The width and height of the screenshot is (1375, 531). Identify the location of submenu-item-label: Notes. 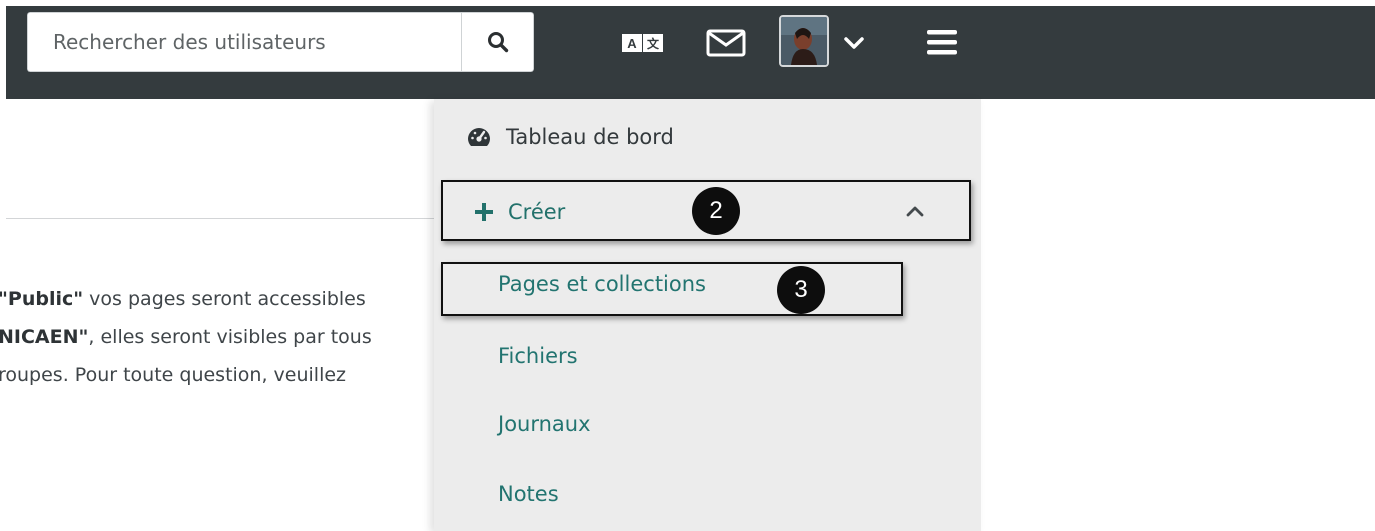
(528, 494).